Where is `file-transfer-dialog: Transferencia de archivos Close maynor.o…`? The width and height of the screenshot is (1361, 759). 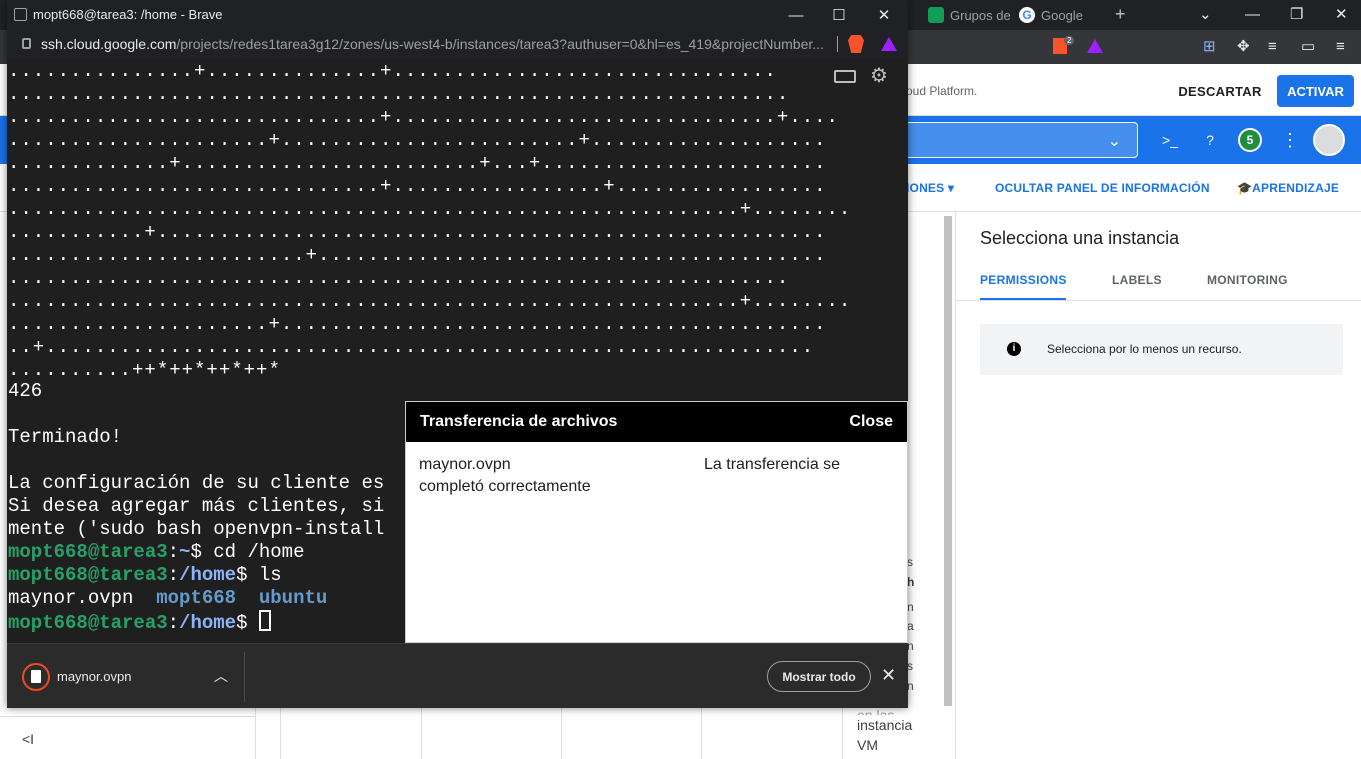 file-transfer-dialog: Transferencia de archivos Close maynor.o… is located at coordinates (656, 522).